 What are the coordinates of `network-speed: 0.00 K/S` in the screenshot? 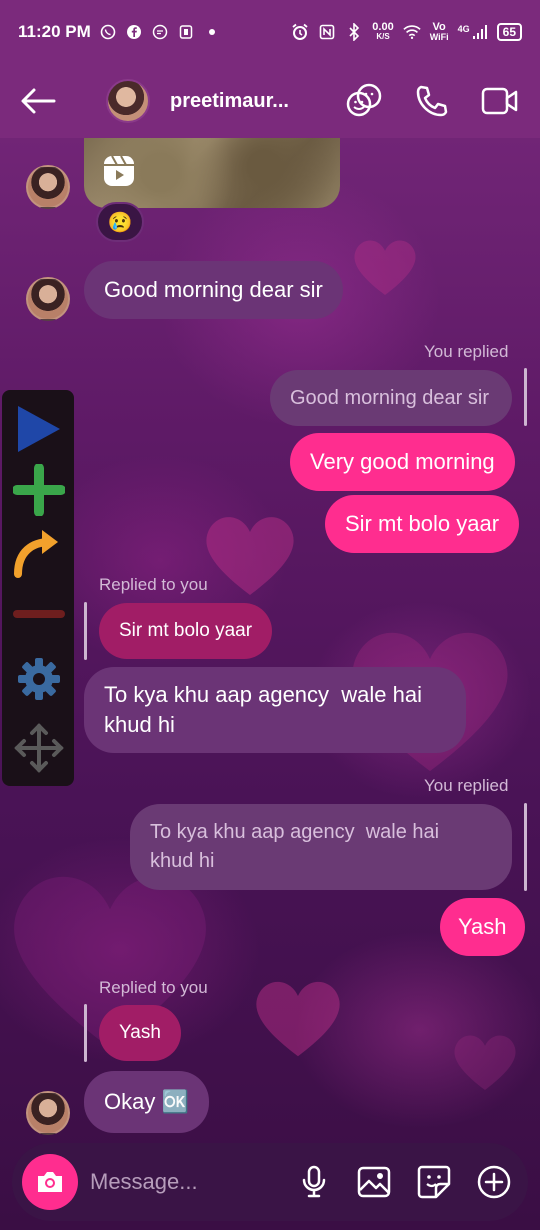 It's located at (382, 32).